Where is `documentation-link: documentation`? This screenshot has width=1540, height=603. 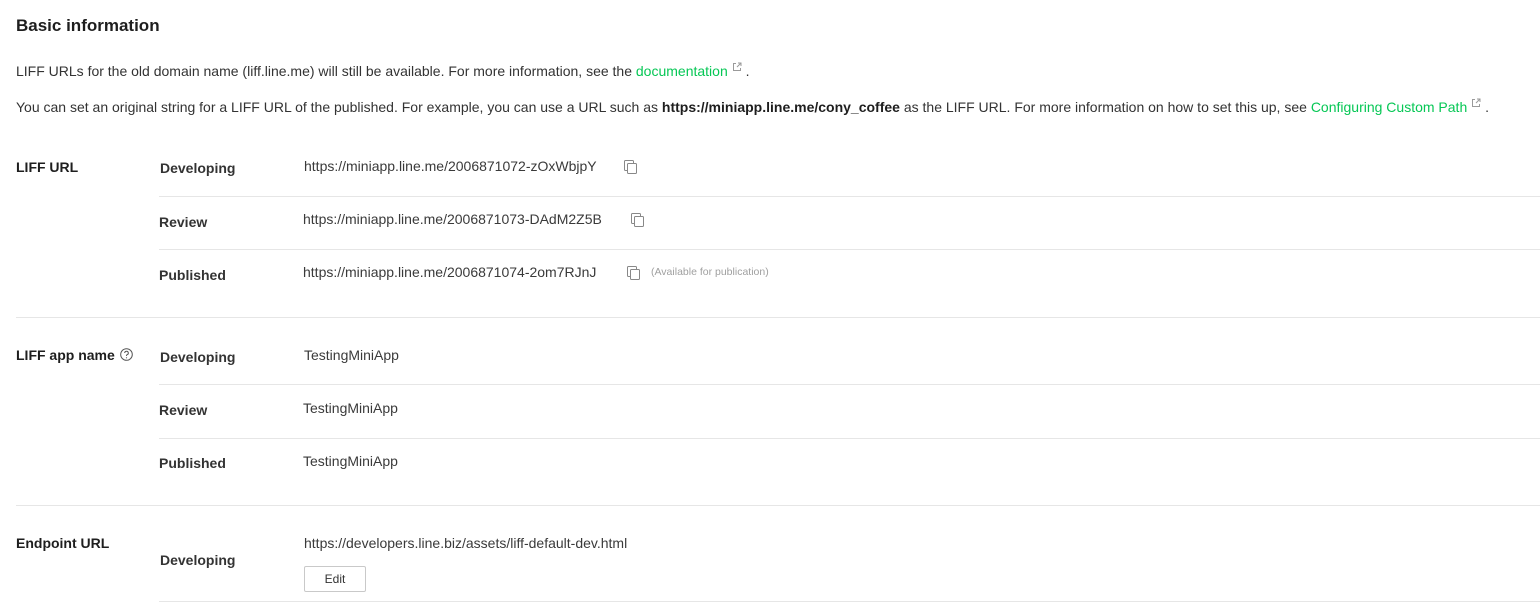 documentation-link: documentation is located at coordinates (682, 71).